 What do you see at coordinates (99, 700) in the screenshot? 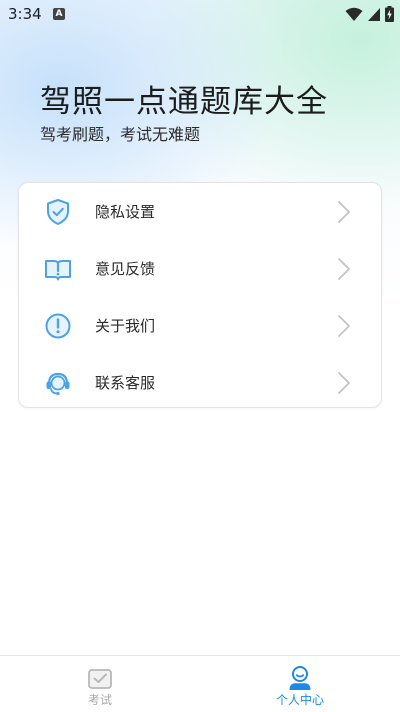
I see `tab-label: 考试` at bounding box center [99, 700].